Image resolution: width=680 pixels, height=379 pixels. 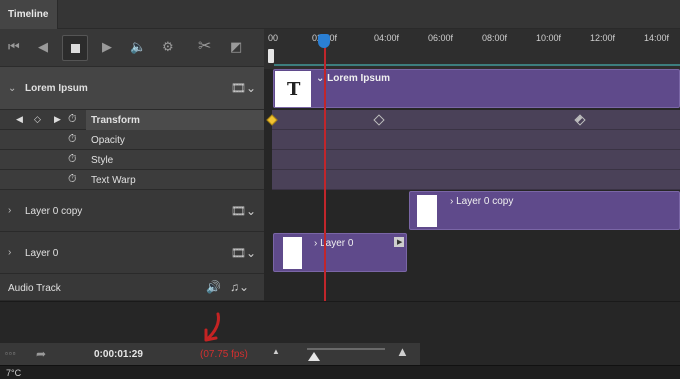 I want to click on zoom-in-mountain-icon: ▲, so click(x=402, y=351).